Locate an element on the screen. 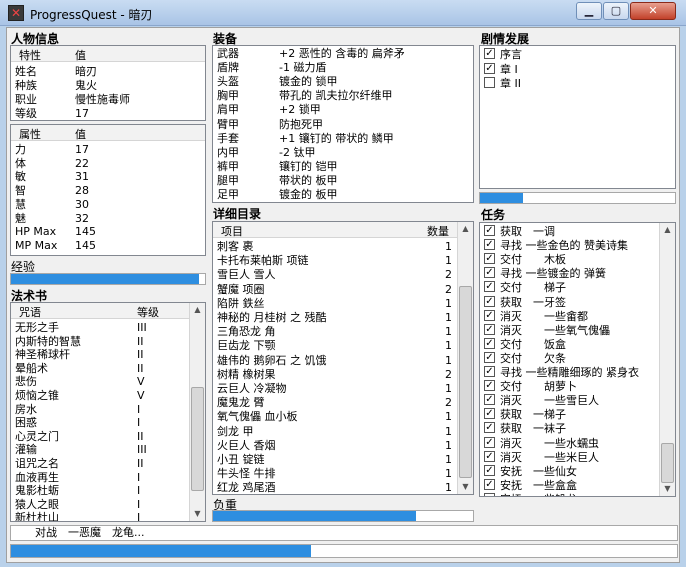 The height and width of the screenshot is (567, 686). equipment-row: 臂甲 防抱死甲 is located at coordinates (343, 125).